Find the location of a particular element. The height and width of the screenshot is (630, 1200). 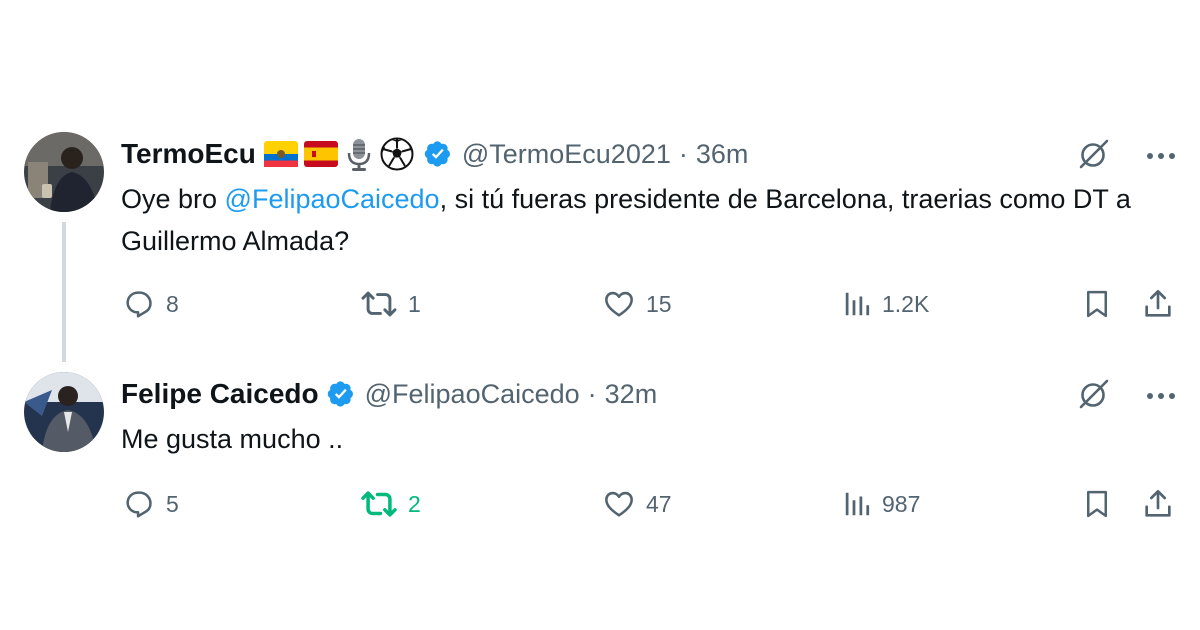

reply-button: 8 is located at coordinates (150, 304).